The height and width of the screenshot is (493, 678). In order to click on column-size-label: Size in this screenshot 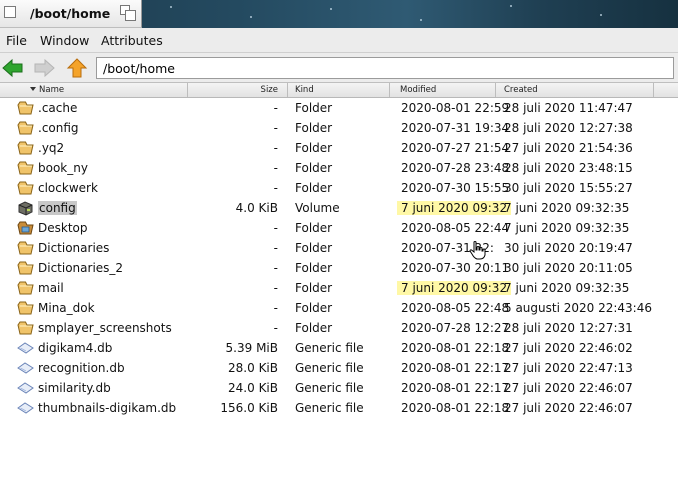, I will do `click(269, 90)`.